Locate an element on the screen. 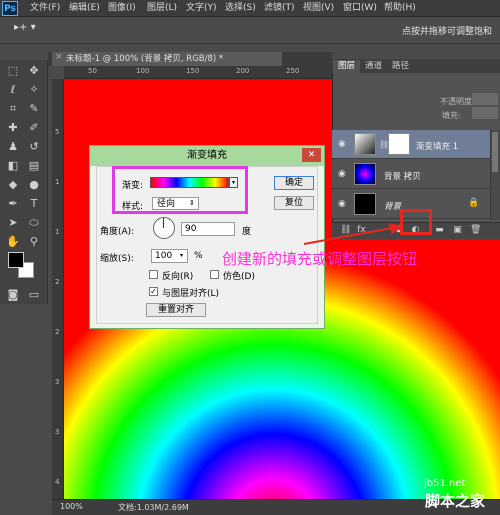  chevron-down-icon: ▾ is located at coordinates (181, 256).